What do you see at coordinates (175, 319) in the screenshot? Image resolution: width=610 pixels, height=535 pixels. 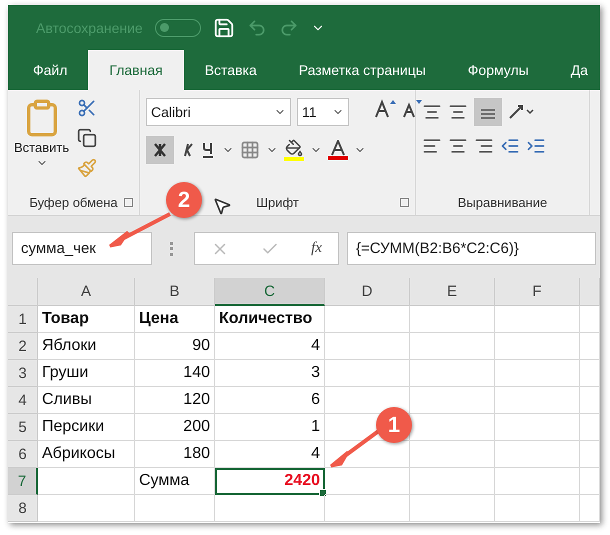 I see `table-cell: Цена` at bounding box center [175, 319].